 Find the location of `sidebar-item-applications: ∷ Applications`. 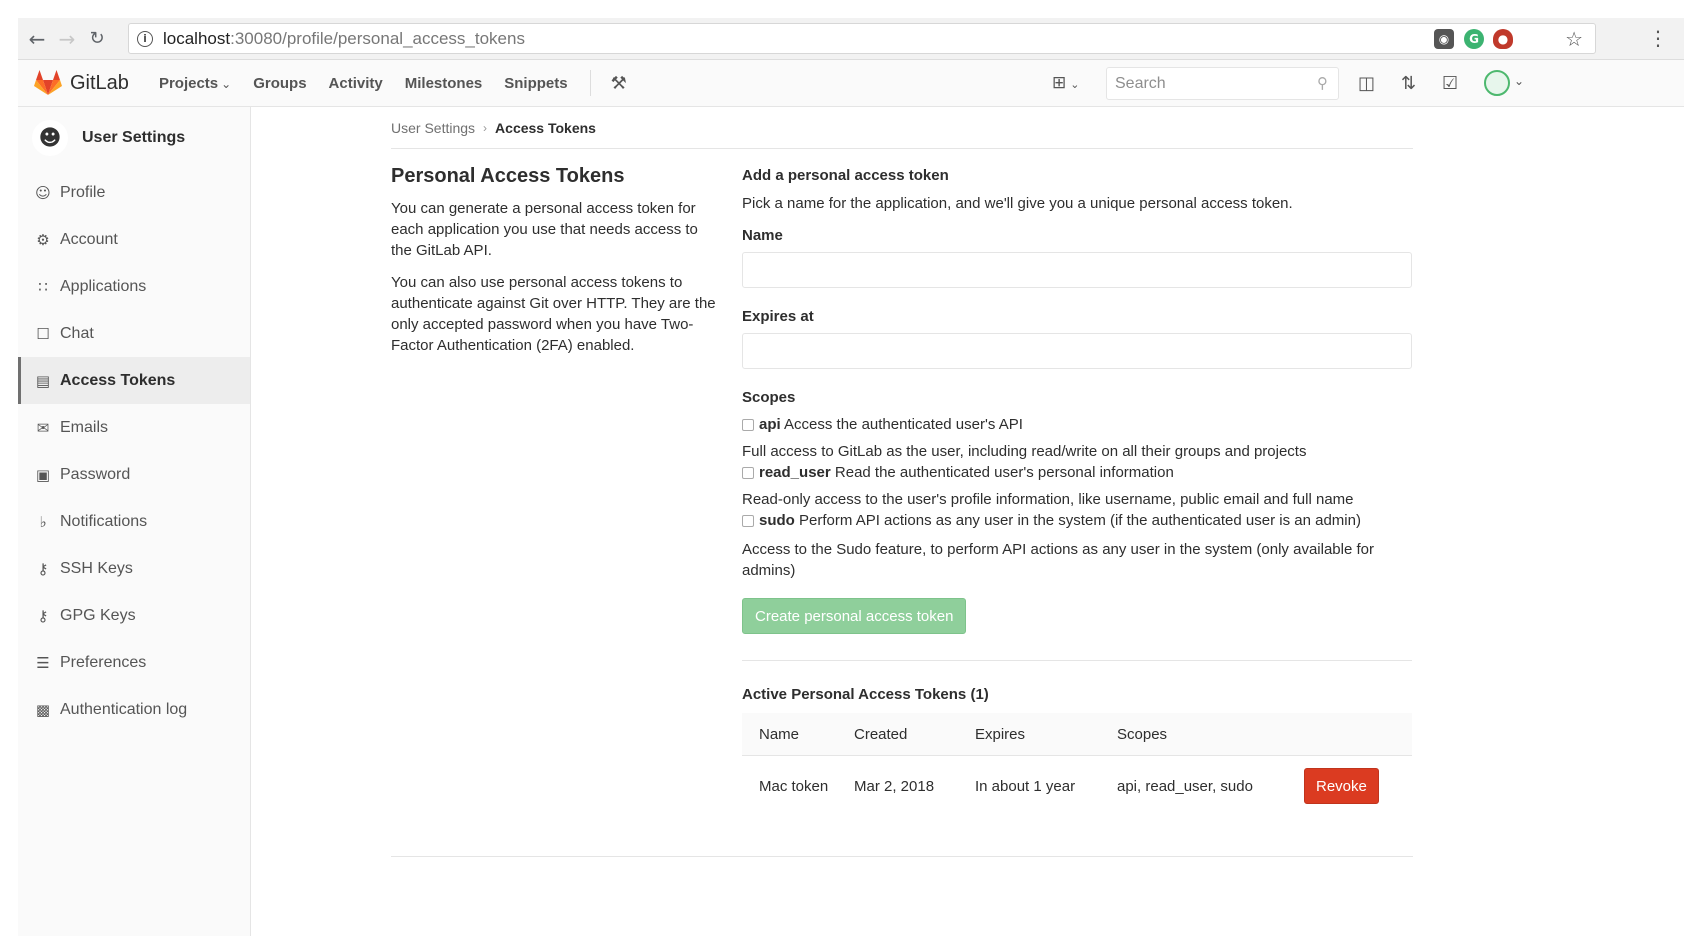

sidebar-item-applications: ∷ Applications is located at coordinates (134, 286).